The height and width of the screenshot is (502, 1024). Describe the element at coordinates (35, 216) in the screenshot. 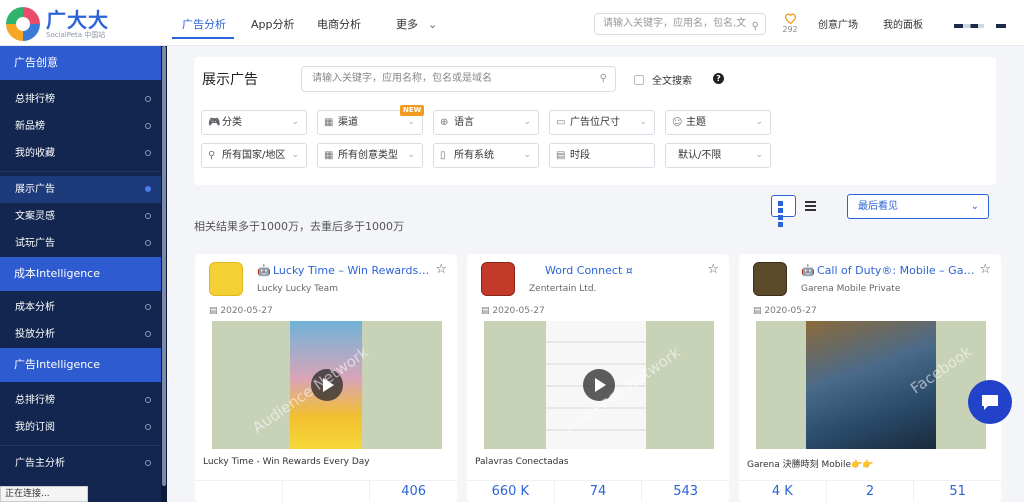

I see `sidebar-item-label: 文案灵感` at that location.